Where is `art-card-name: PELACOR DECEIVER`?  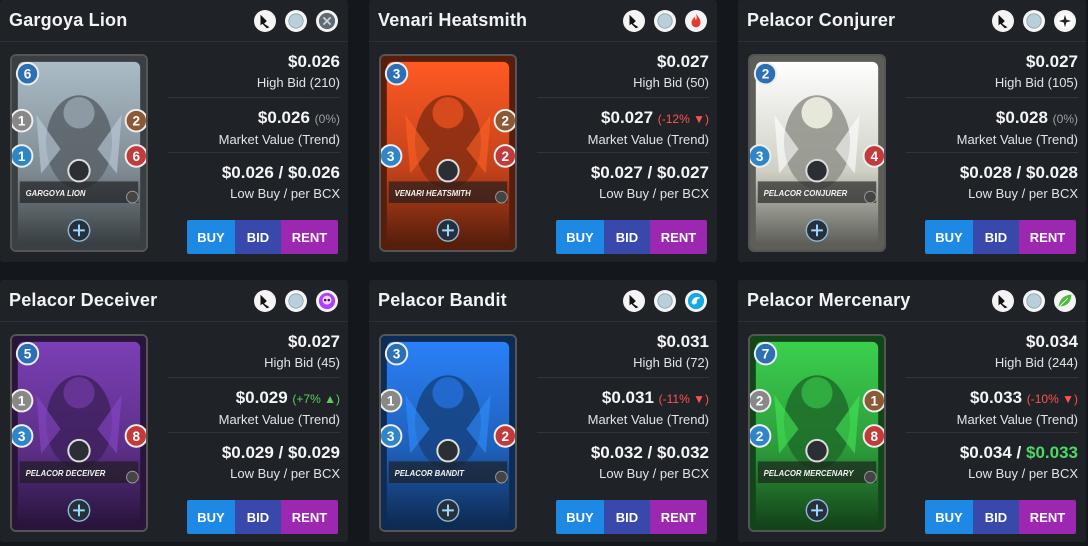
art-card-name: PELACOR DECEIVER is located at coordinates (66, 473).